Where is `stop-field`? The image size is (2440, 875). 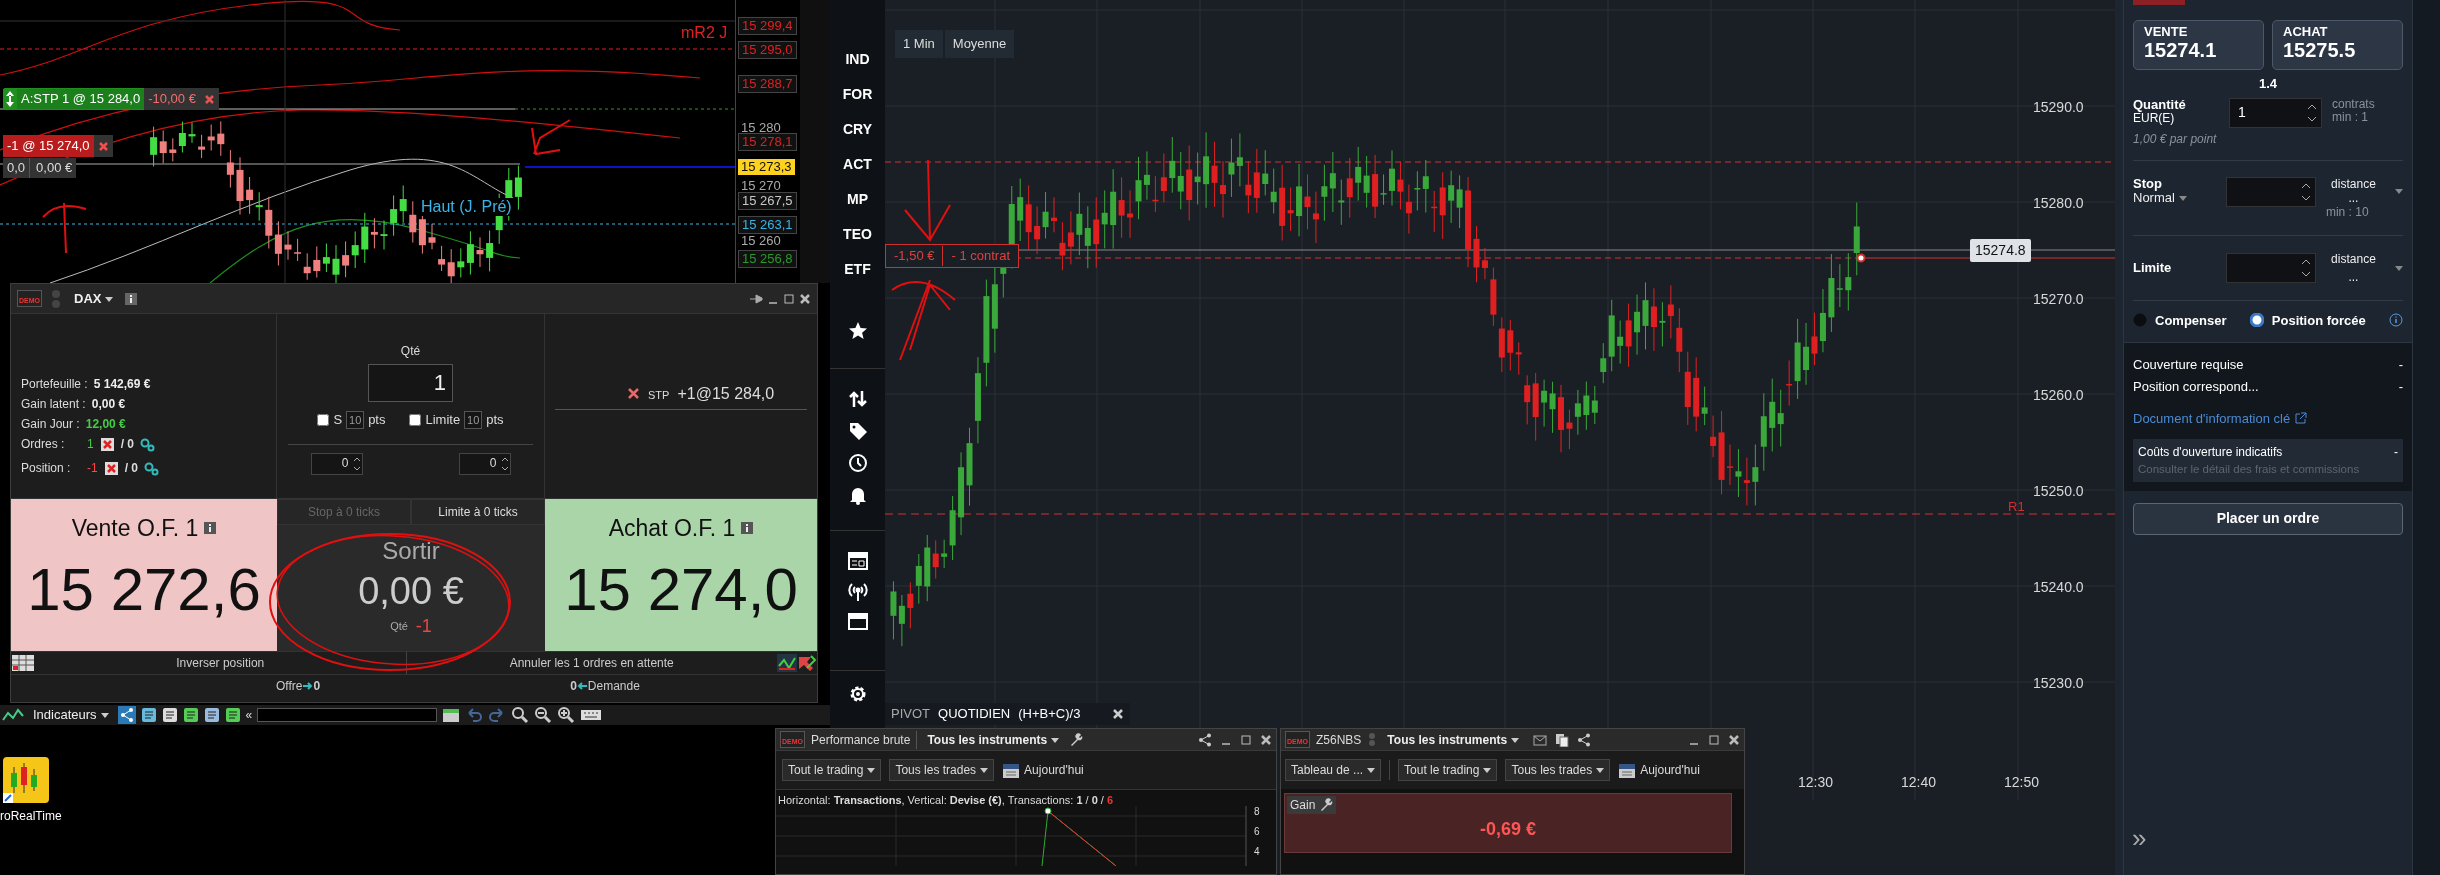
stop-field is located at coordinates (2270, 191).